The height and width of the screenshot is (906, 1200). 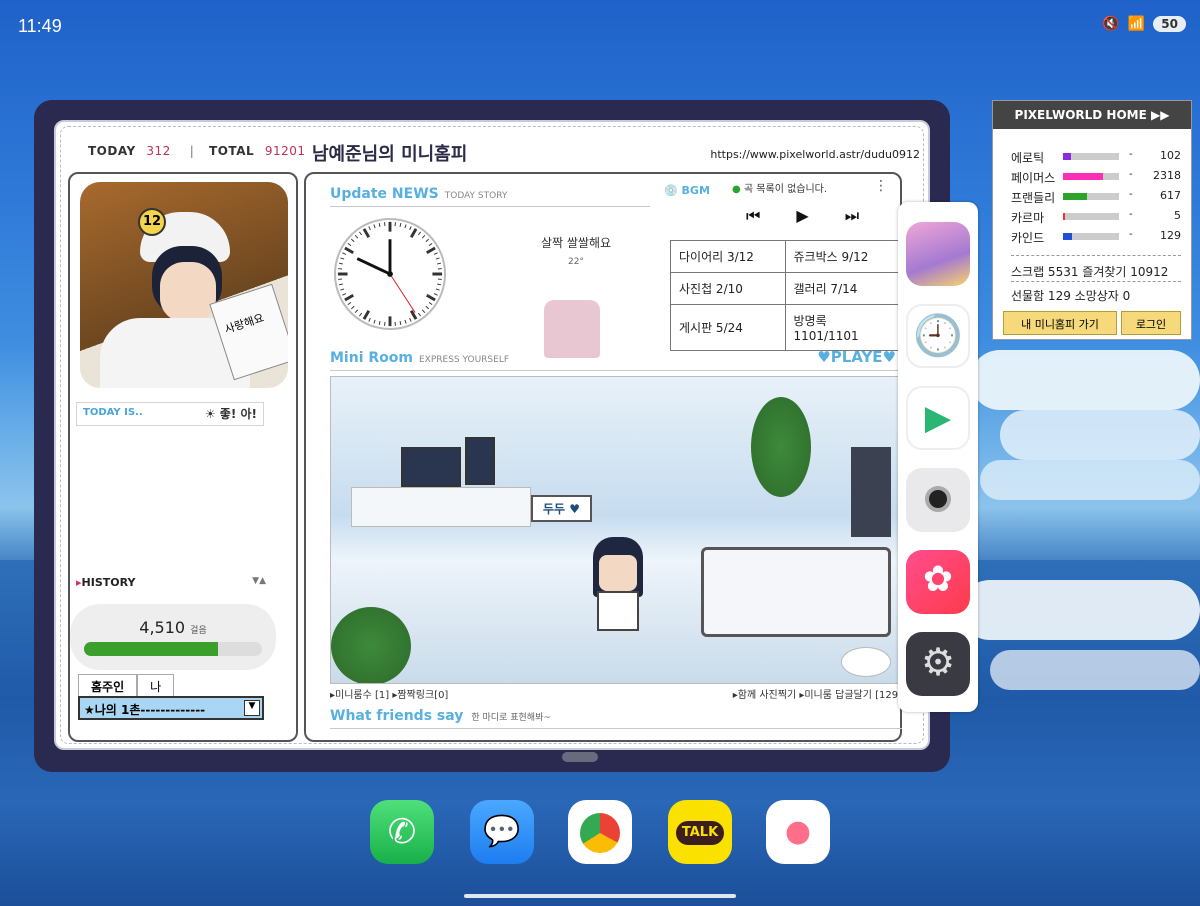 I want to click on miniroom-left-links: ▸미니룸수 [1] ▸짬짝링크[0], so click(x=389, y=695).